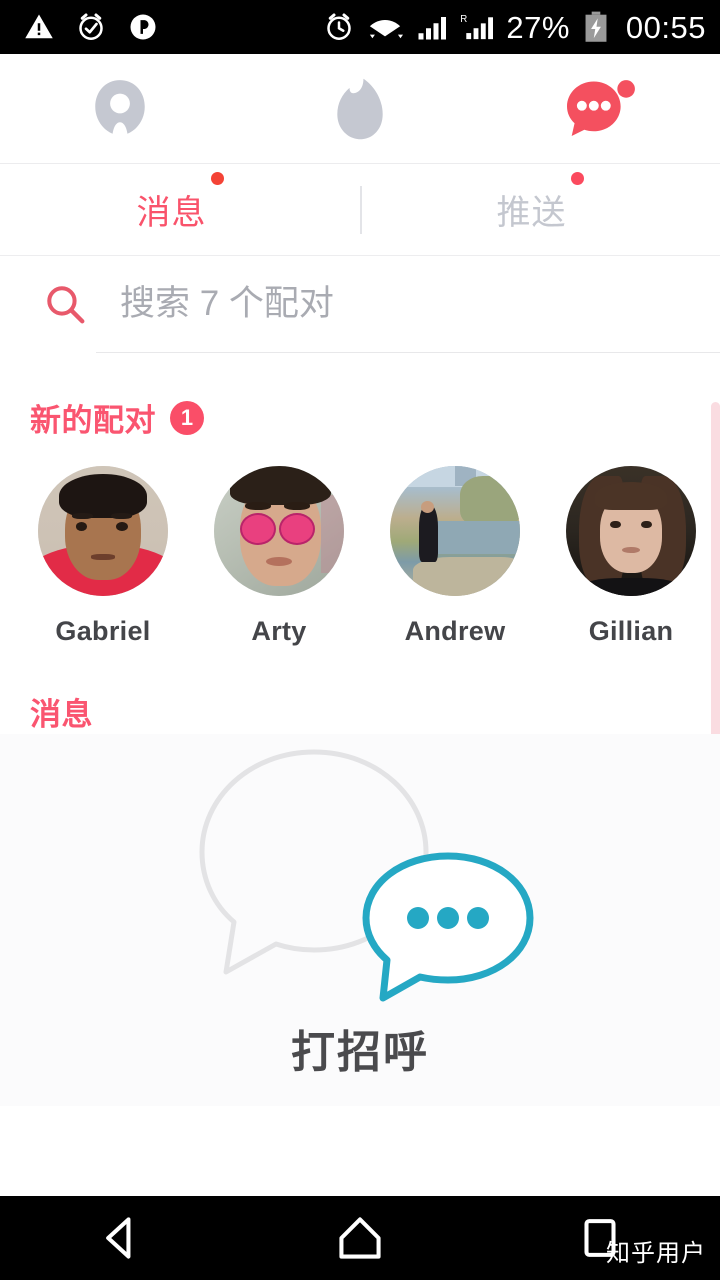  I want to click on messages-icon, so click(601, 107).